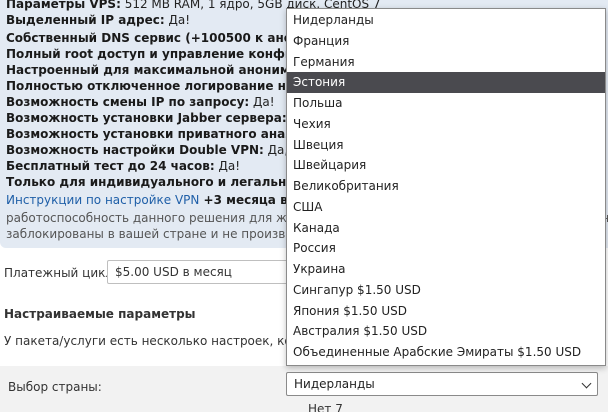 Image resolution: width=608 pixels, height=412 pixels. I want to click on dropdown-option: Австралия $1.50 USD, so click(446, 331).